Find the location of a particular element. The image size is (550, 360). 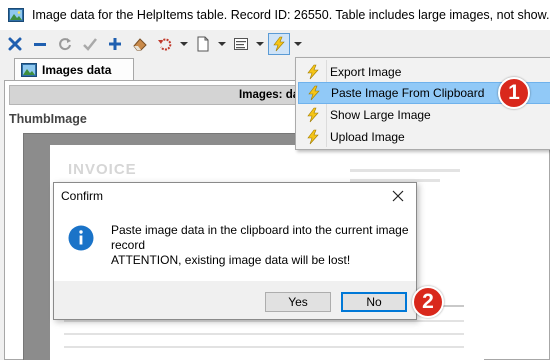

close-x-icon is located at coordinates (15, 44).